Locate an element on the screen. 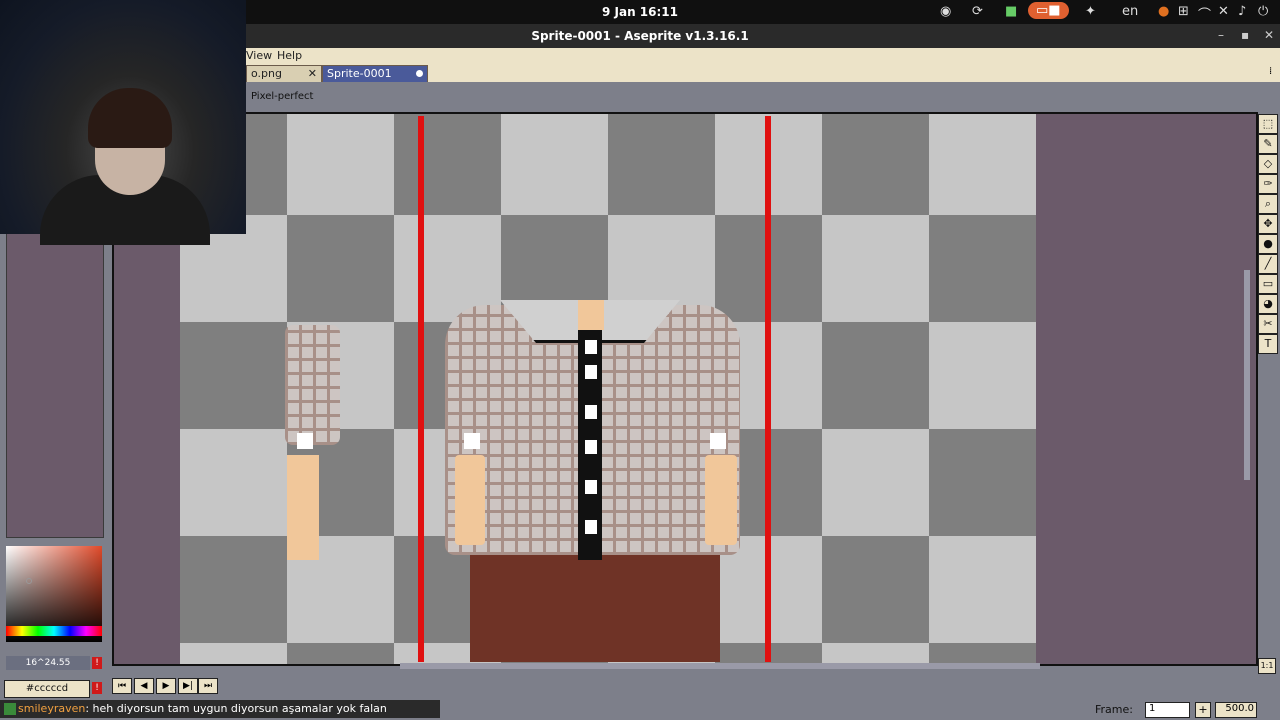  frame-label: Frame: is located at coordinates (1114, 709).